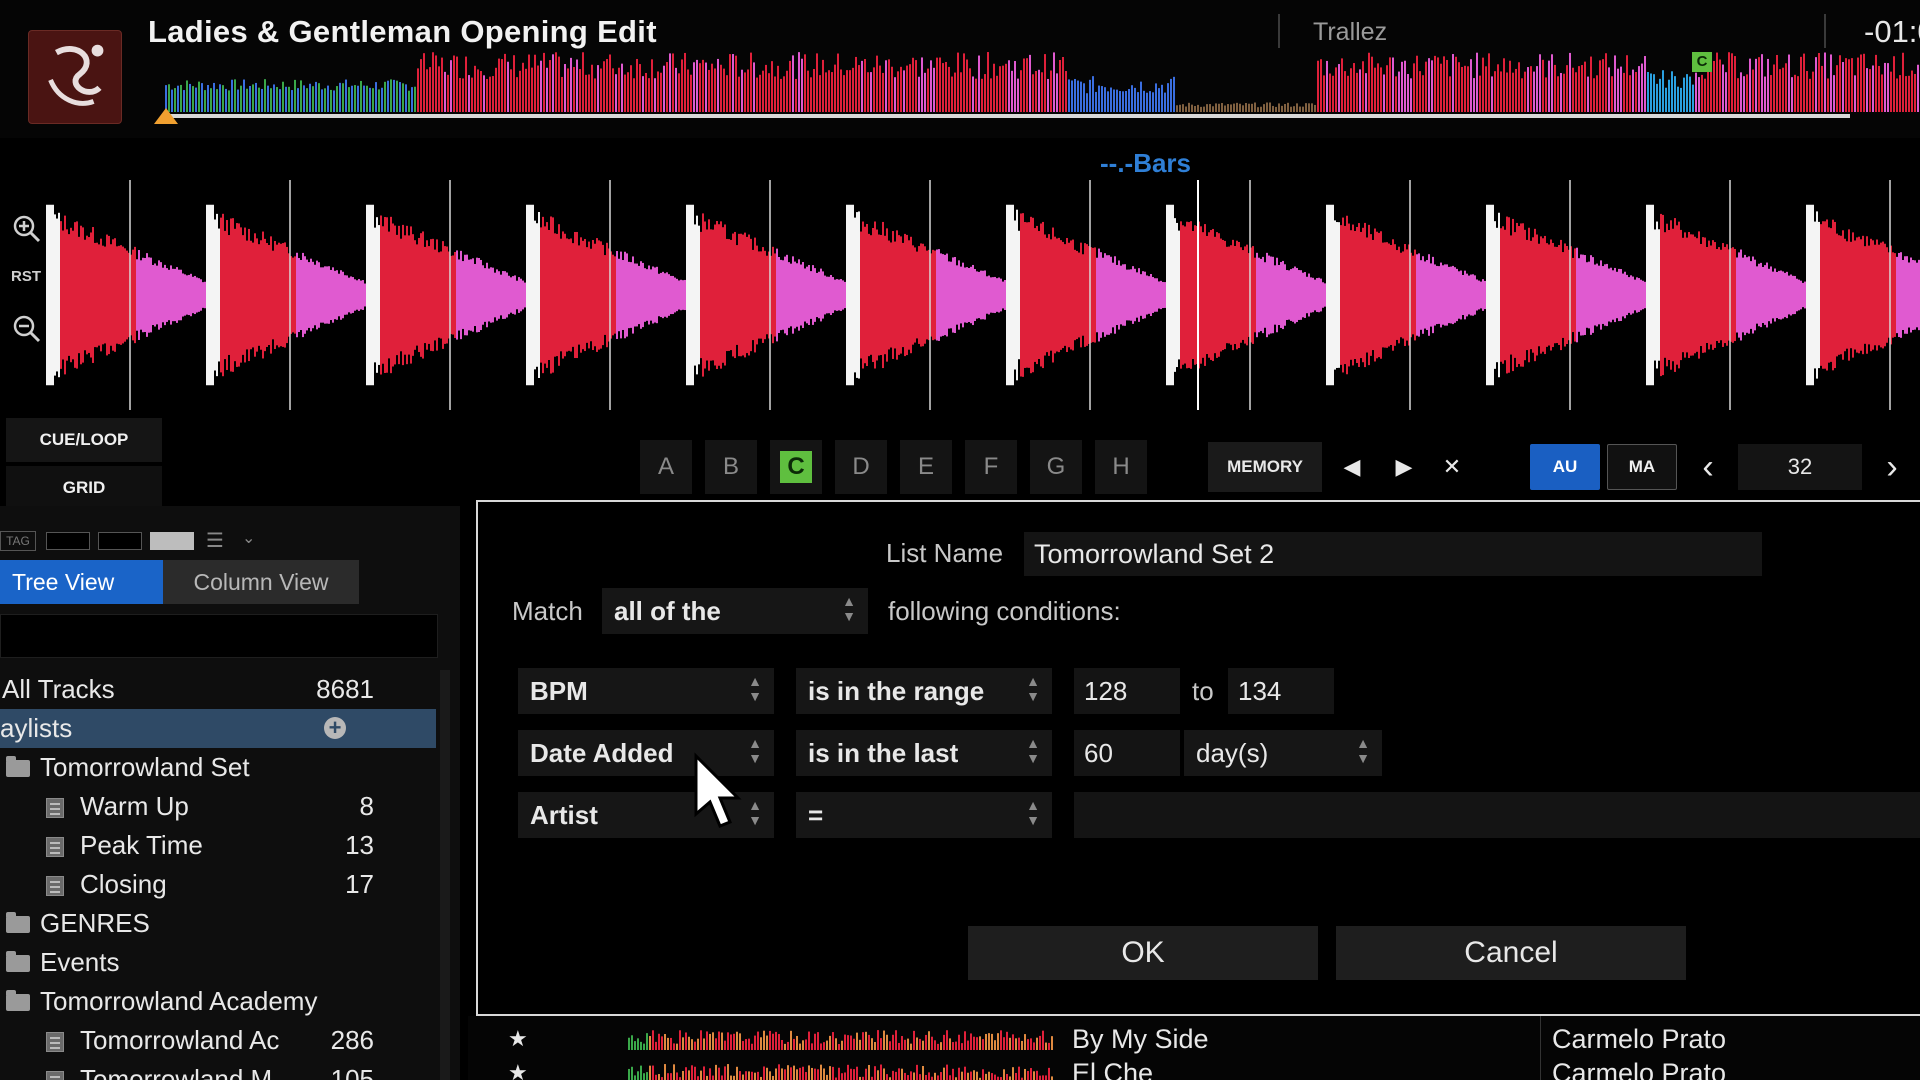 The image size is (1920, 1080). I want to click on hot-cue-f-button: F, so click(991, 467).